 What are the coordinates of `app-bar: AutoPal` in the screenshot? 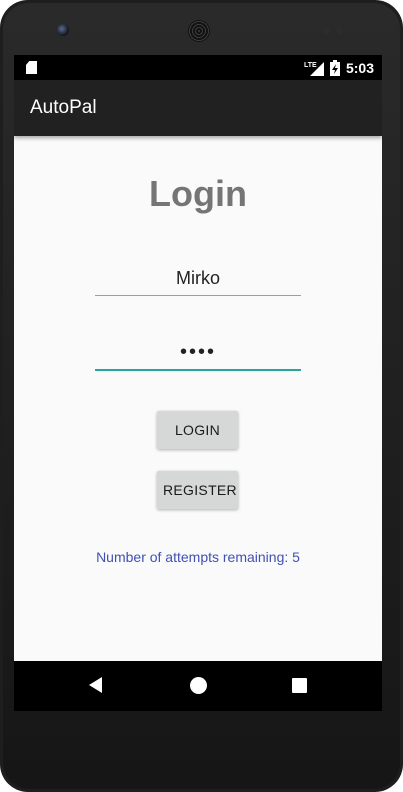 It's located at (198, 108).